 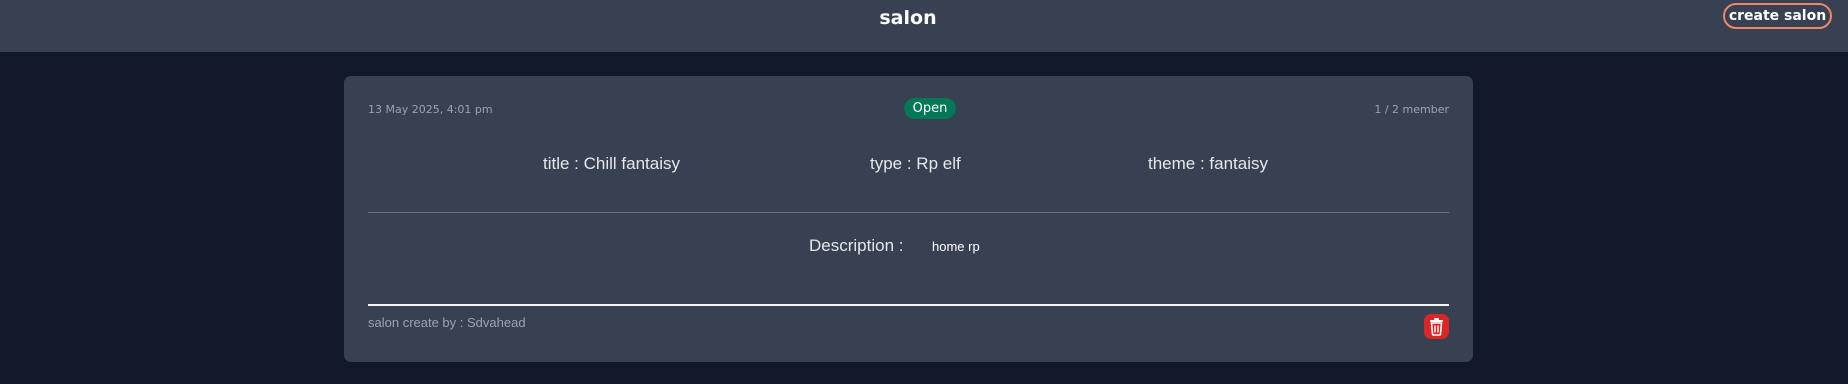 What do you see at coordinates (611, 163) in the screenshot?
I see `salon-title: title : Chill fantaisy` at bounding box center [611, 163].